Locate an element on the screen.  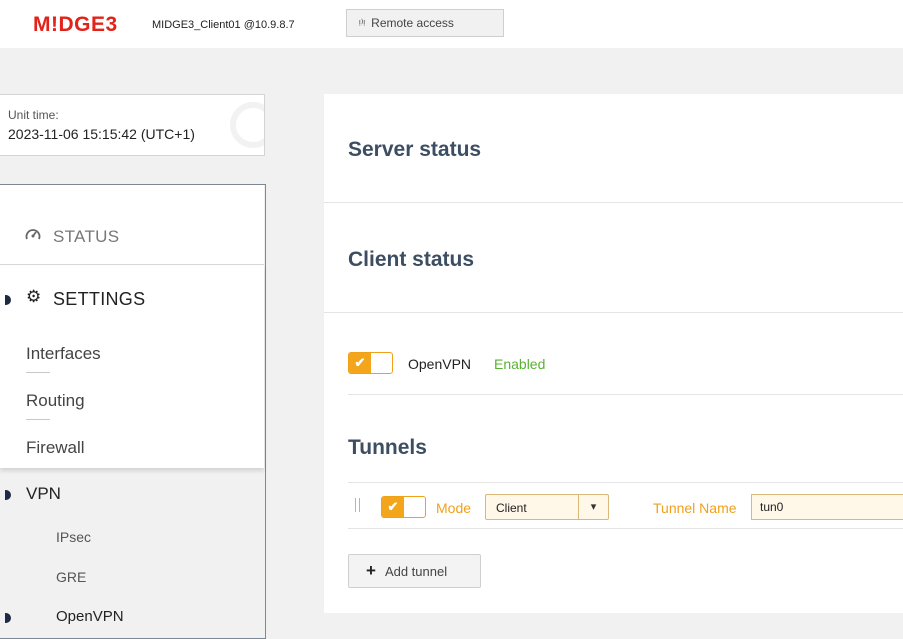
midge-logo: M!DGE3 is located at coordinates (75, 25).